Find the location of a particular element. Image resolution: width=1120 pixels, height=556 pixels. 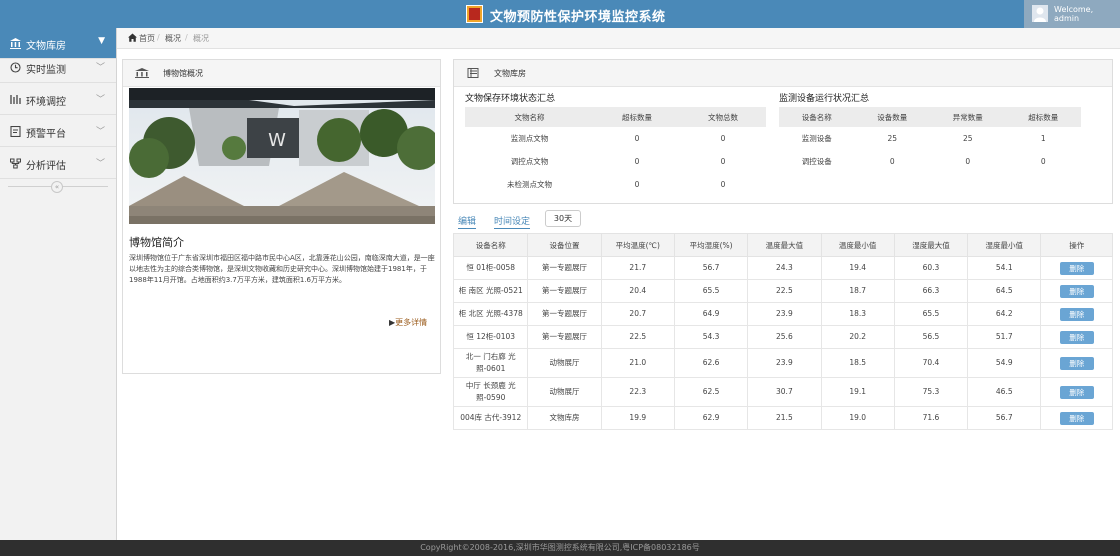

table-cell: 30.7 is located at coordinates (784, 392).